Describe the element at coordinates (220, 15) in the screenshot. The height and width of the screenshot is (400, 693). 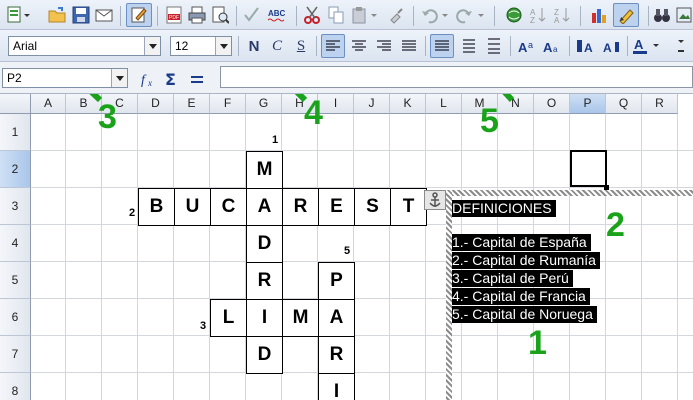
I see `print-preview-icon` at that location.